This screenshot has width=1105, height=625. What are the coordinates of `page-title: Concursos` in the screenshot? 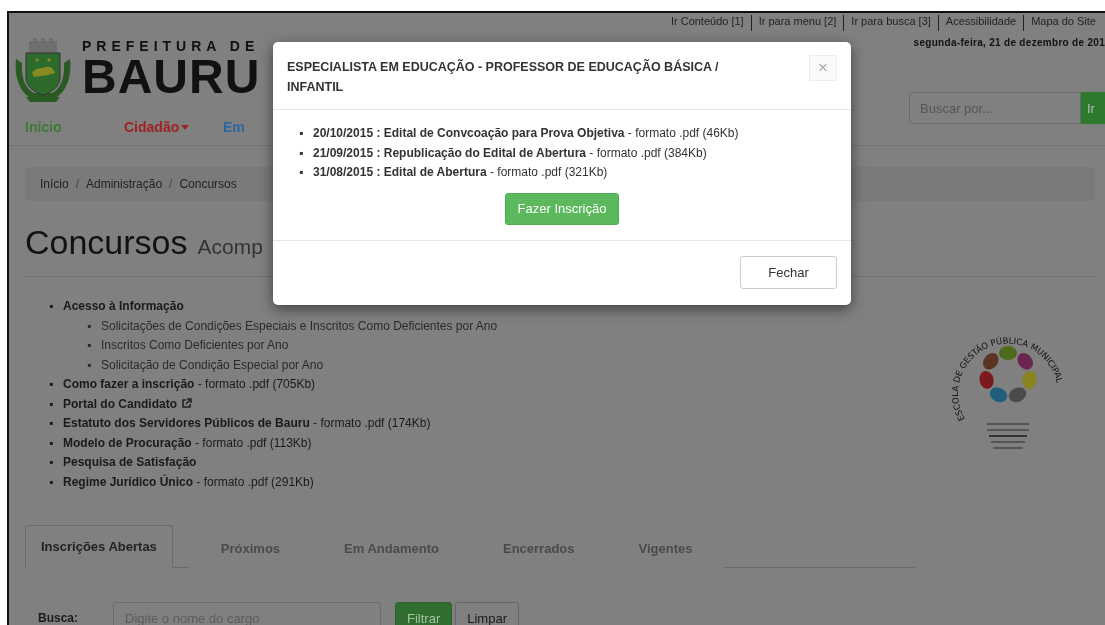 It's located at (106, 242).